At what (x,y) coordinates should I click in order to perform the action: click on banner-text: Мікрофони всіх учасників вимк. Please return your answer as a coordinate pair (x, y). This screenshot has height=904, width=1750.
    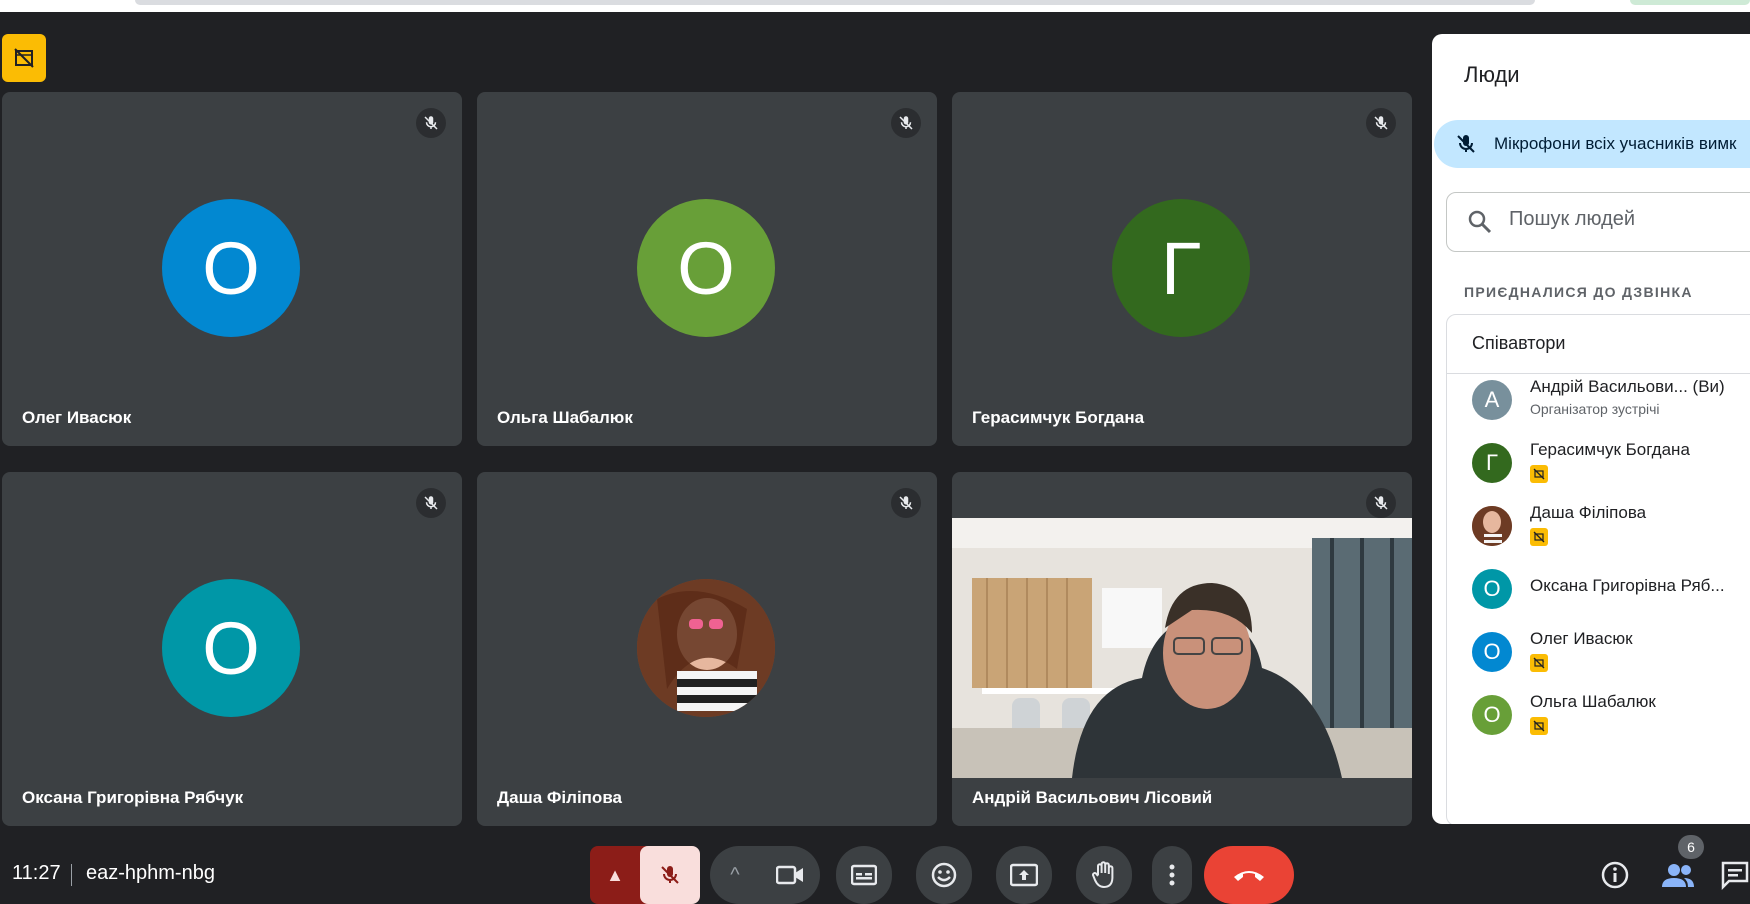
    Looking at the image, I should click on (1615, 143).